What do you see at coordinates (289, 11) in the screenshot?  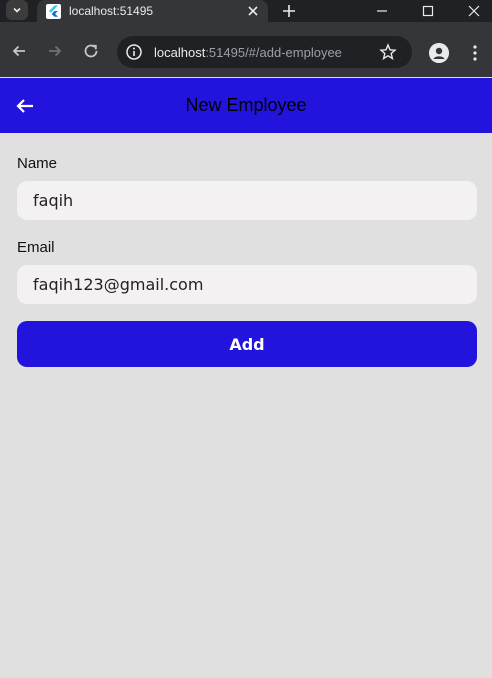 I see `plus-icon` at bounding box center [289, 11].